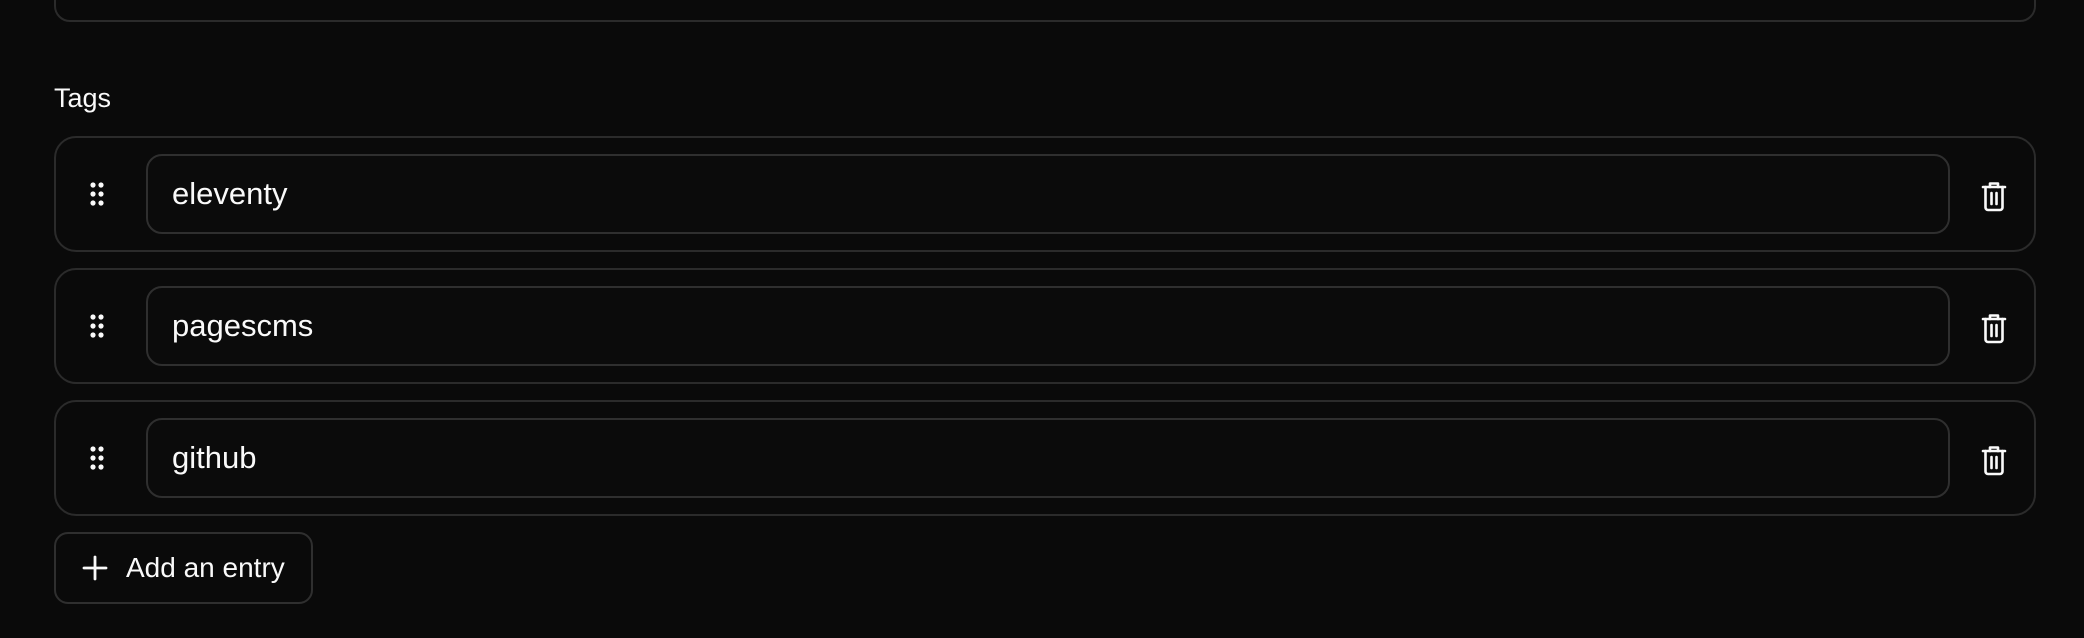  I want to click on tags-field-label: Tags, so click(83, 98).